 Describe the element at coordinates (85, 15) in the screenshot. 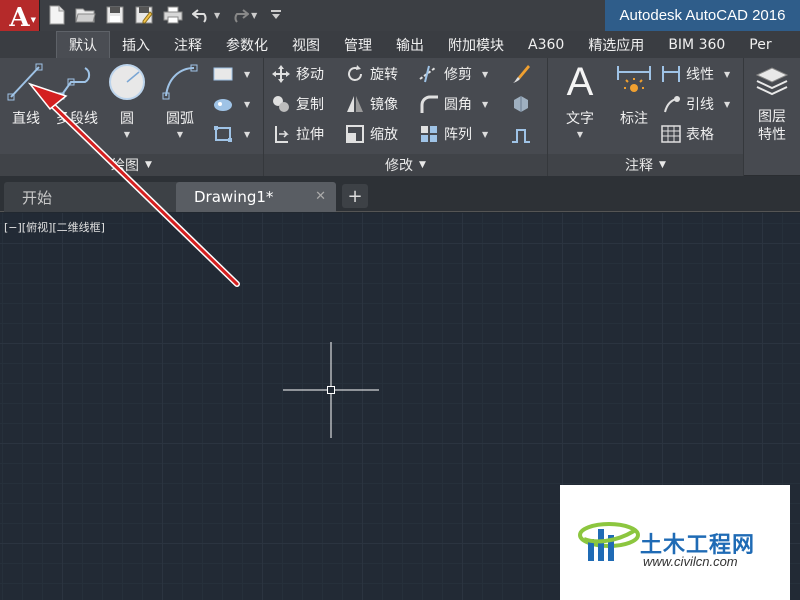

I see `open-icon` at that location.